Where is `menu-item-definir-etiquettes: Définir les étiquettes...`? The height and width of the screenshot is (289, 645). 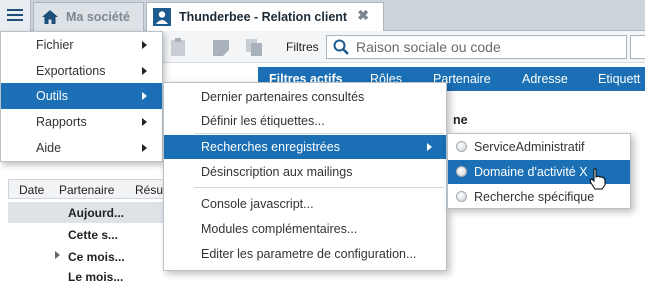
menu-item-definir-etiquettes: Définir les étiquettes... is located at coordinates (305, 121).